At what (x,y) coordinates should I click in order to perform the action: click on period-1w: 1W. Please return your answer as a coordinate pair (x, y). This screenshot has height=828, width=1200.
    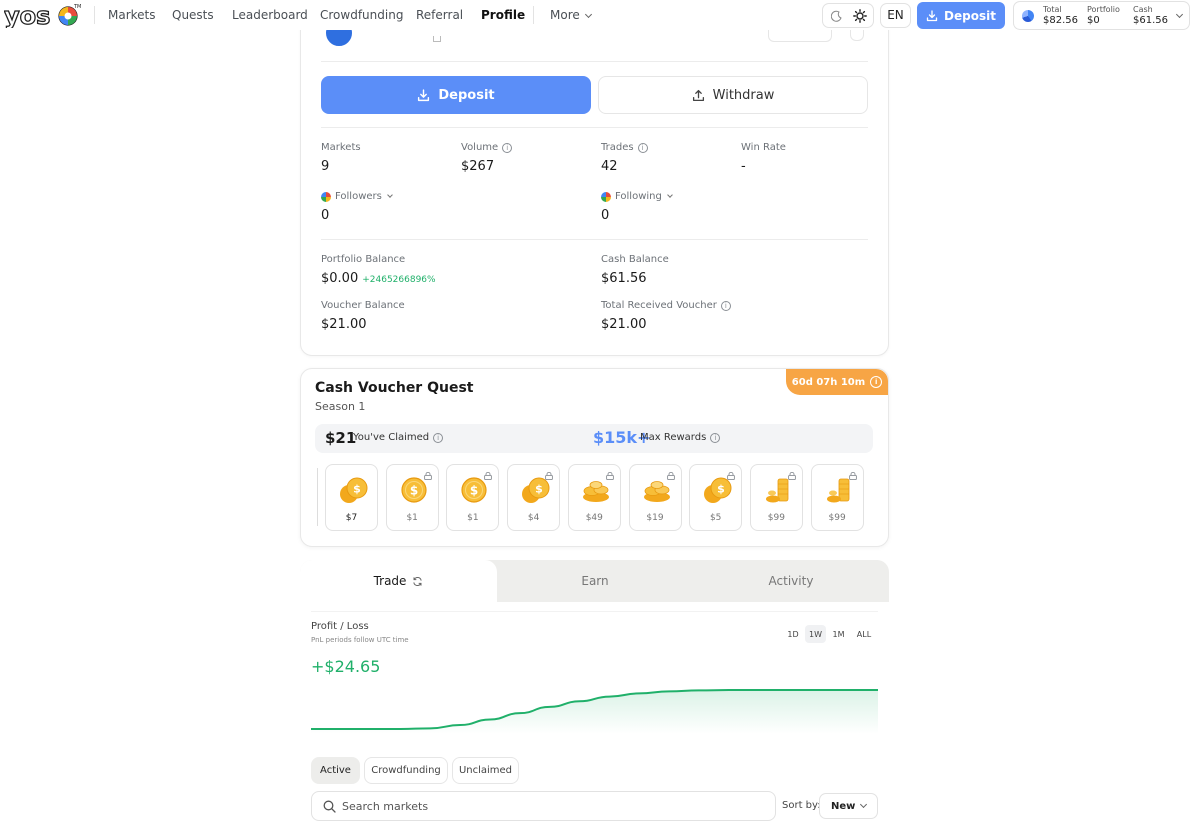
    Looking at the image, I should click on (815, 634).